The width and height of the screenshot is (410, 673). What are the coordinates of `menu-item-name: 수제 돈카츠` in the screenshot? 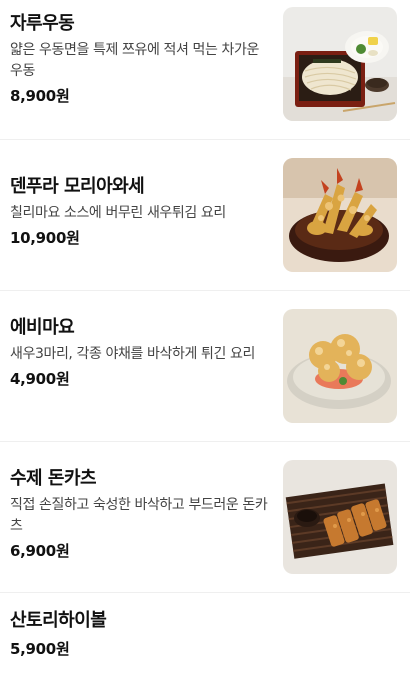 It's located at (53, 478).